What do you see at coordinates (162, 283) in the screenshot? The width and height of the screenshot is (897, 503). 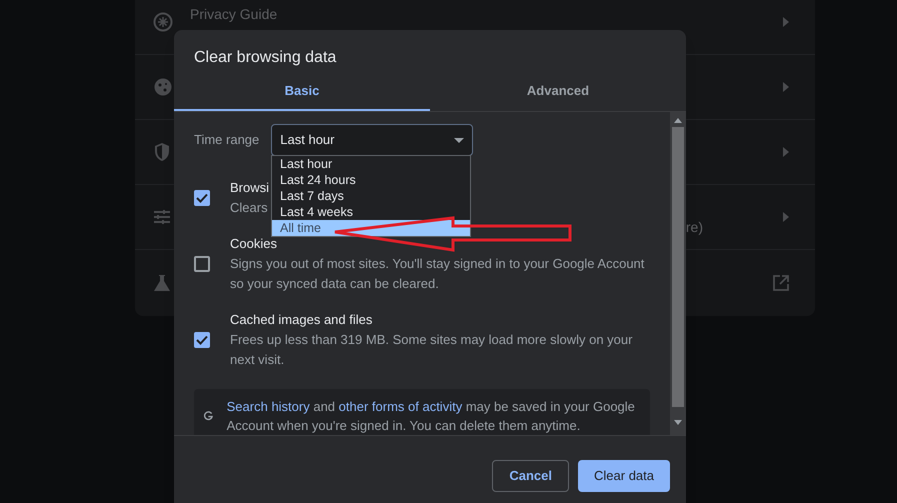 I see `flask-icon` at bounding box center [162, 283].